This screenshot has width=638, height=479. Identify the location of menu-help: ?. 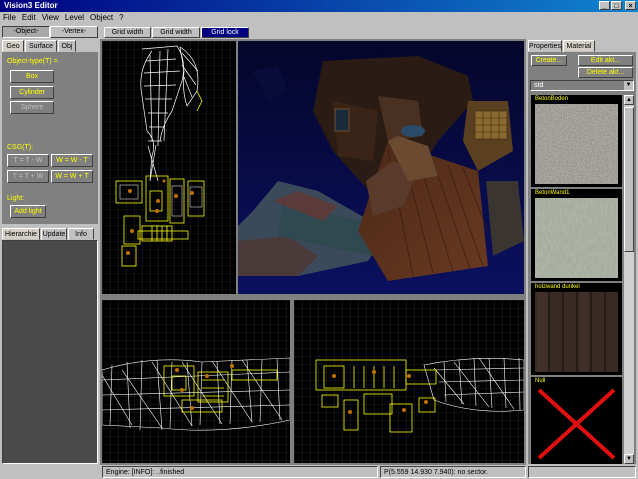
(121, 18).